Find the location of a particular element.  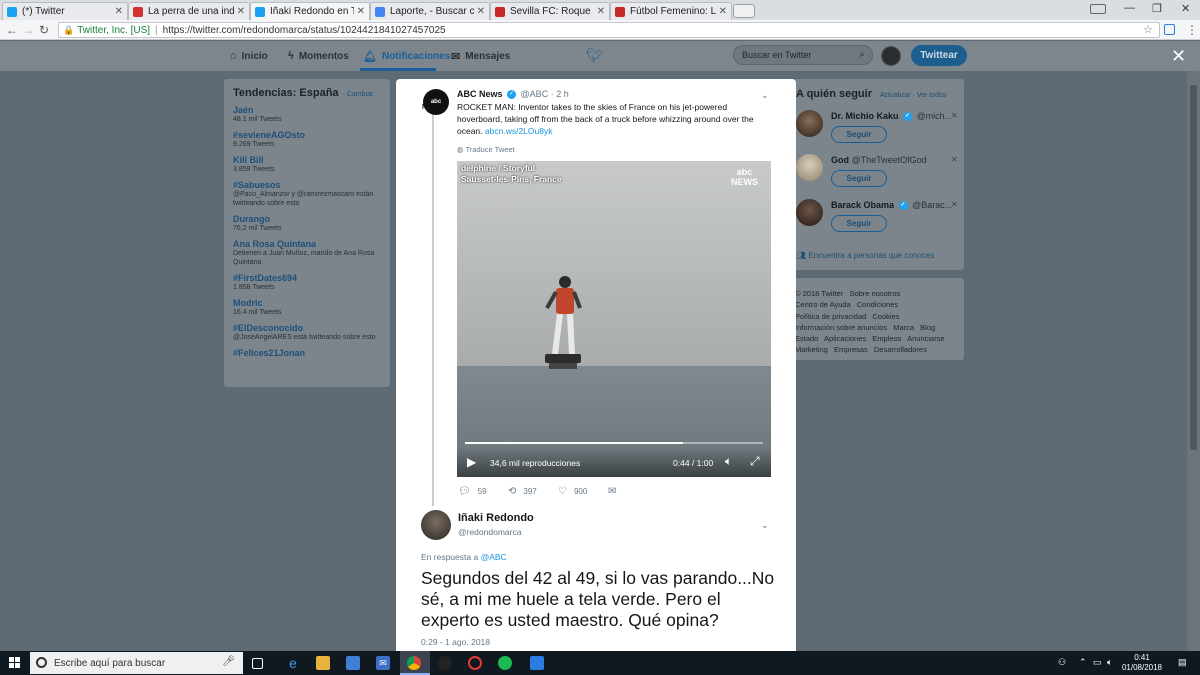

close-overlay-icon: ✕ is located at coordinates (1178, 56).